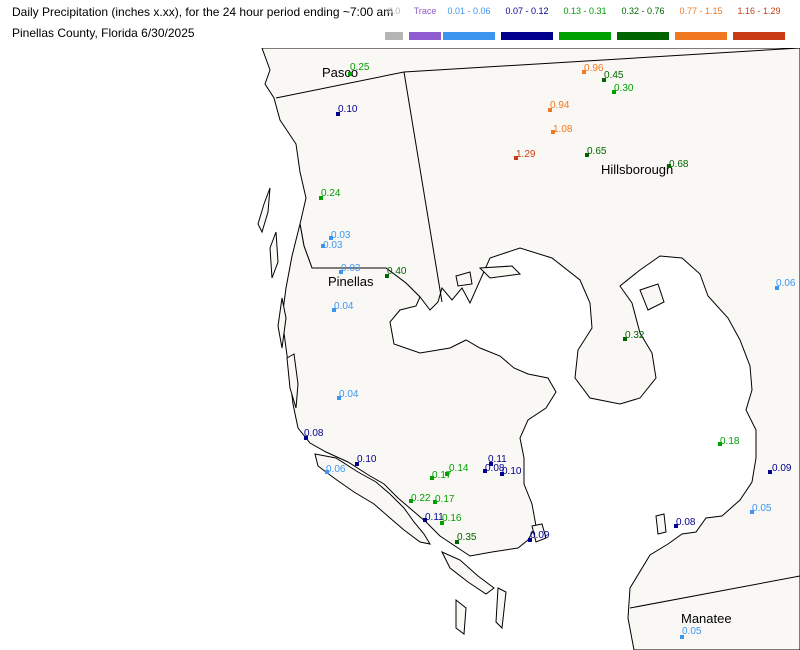  Describe the element at coordinates (421, 498) in the screenshot. I see `station-value: 0.22` at that location.